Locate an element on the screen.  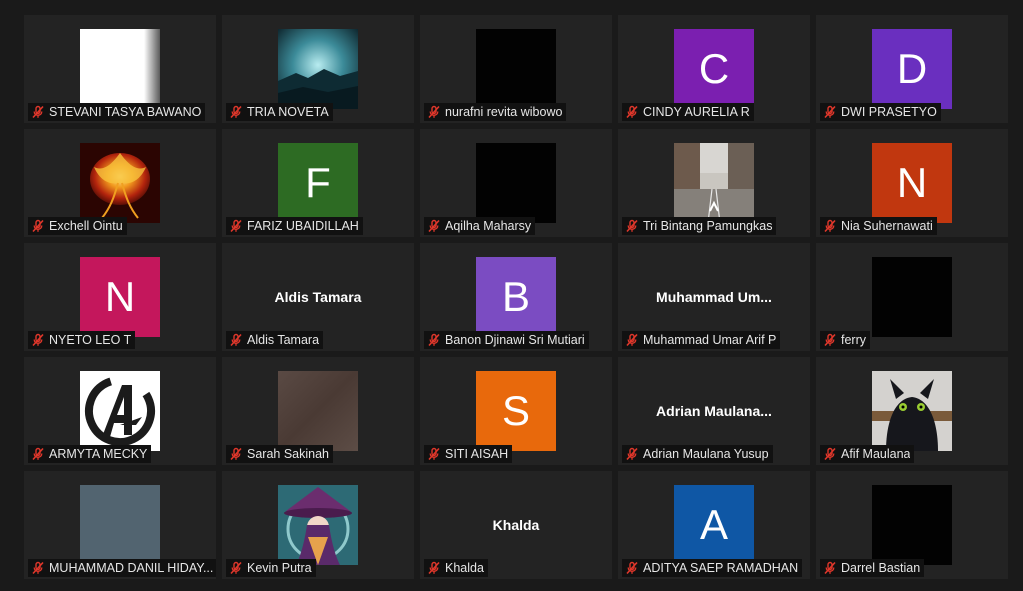
avatar-initial: F is located at coordinates (318, 183).